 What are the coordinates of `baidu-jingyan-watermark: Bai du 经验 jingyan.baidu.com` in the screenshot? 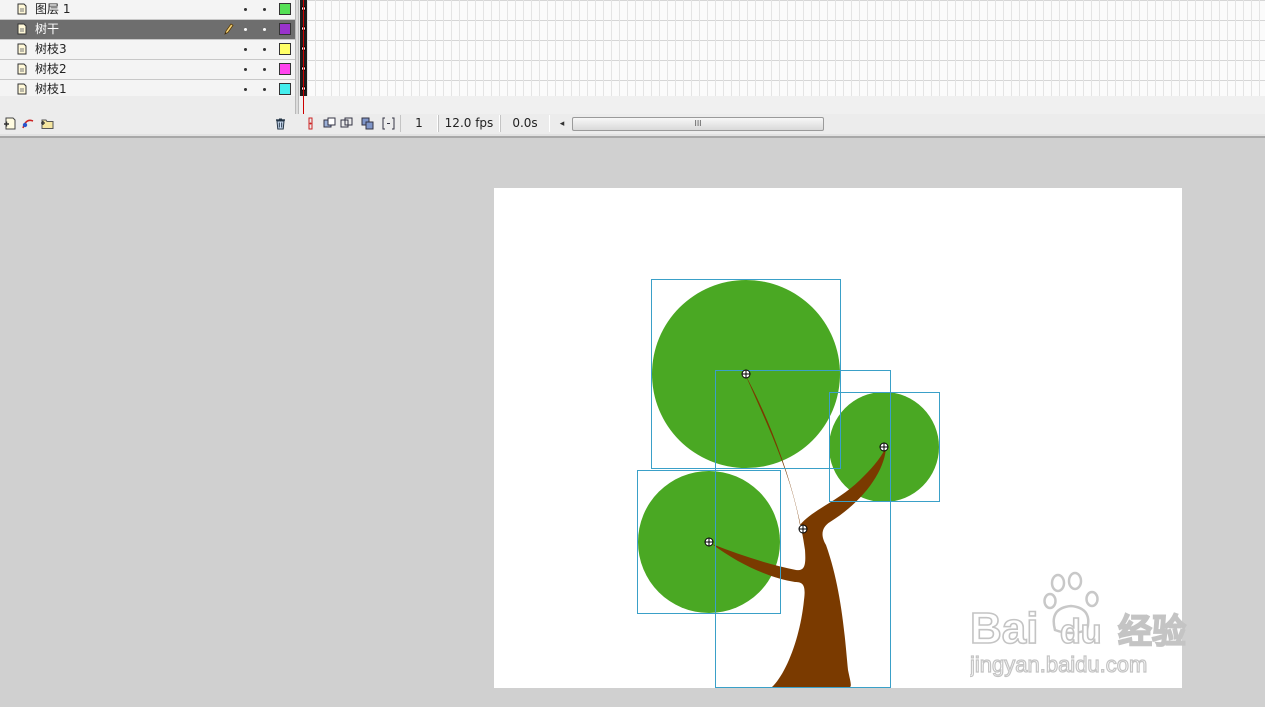 It's located at (1078, 624).